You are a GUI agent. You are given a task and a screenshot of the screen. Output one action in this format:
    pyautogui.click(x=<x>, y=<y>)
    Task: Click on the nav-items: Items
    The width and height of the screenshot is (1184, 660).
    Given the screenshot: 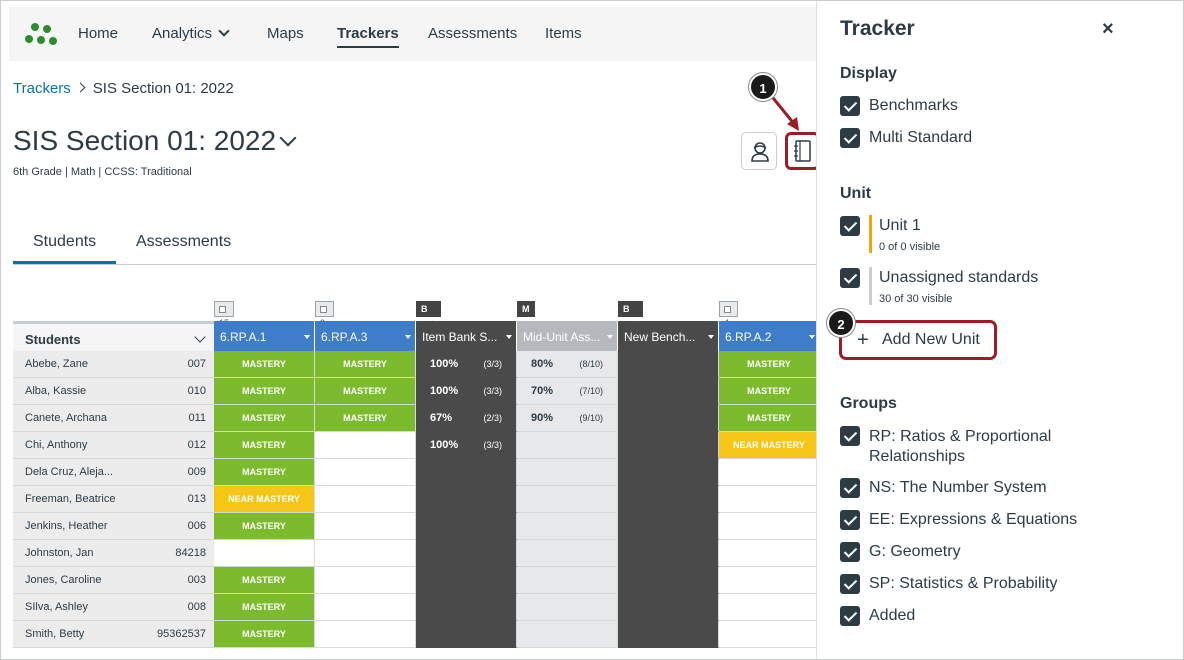 What is the action you would take?
    pyautogui.click(x=563, y=33)
    